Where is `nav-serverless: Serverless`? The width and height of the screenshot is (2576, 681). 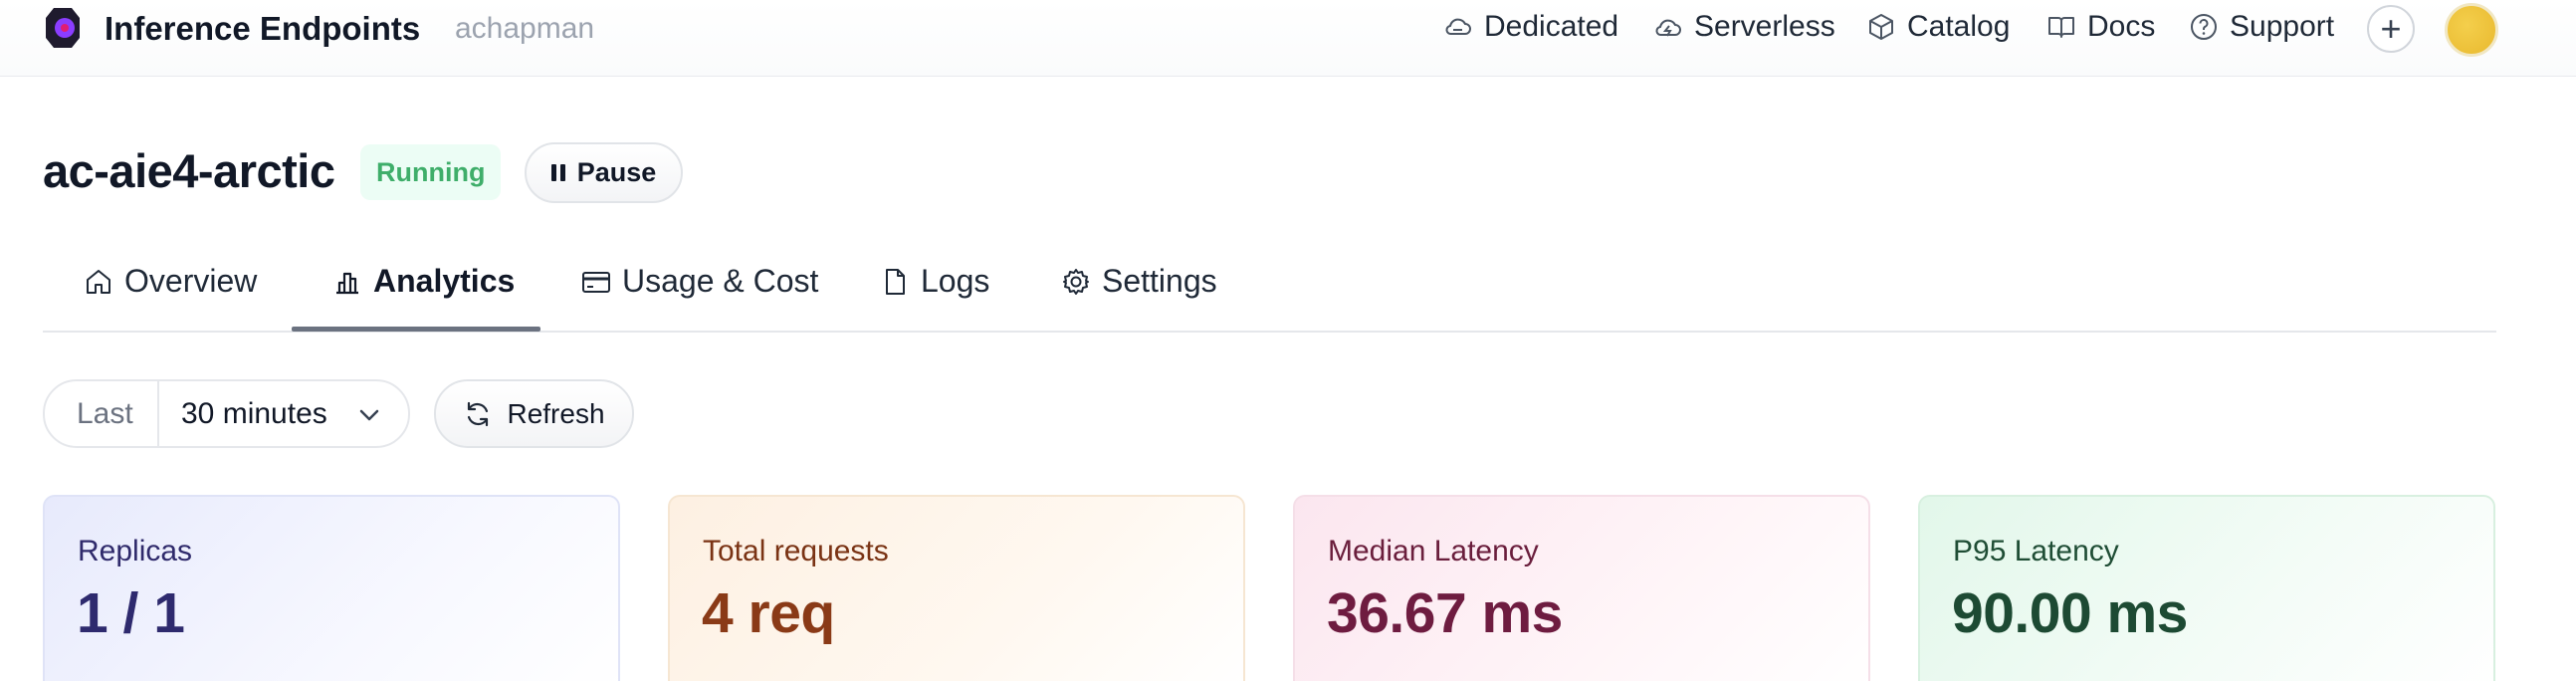 nav-serverless: Serverless is located at coordinates (1743, 27).